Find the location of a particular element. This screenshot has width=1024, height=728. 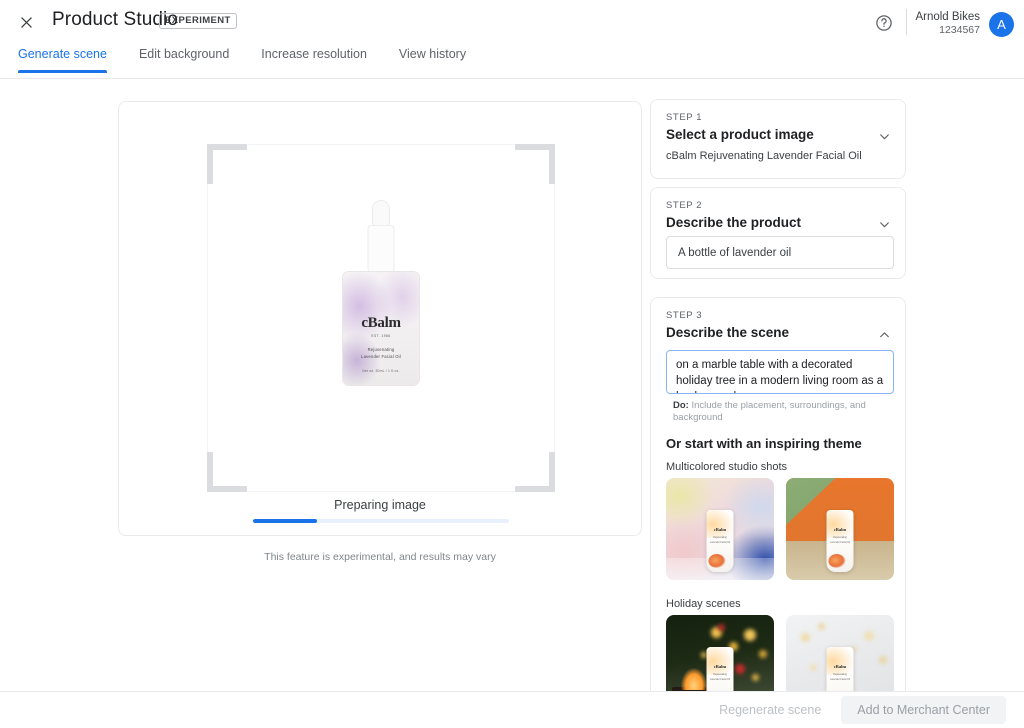

progress-bar is located at coordinates (381, 521).